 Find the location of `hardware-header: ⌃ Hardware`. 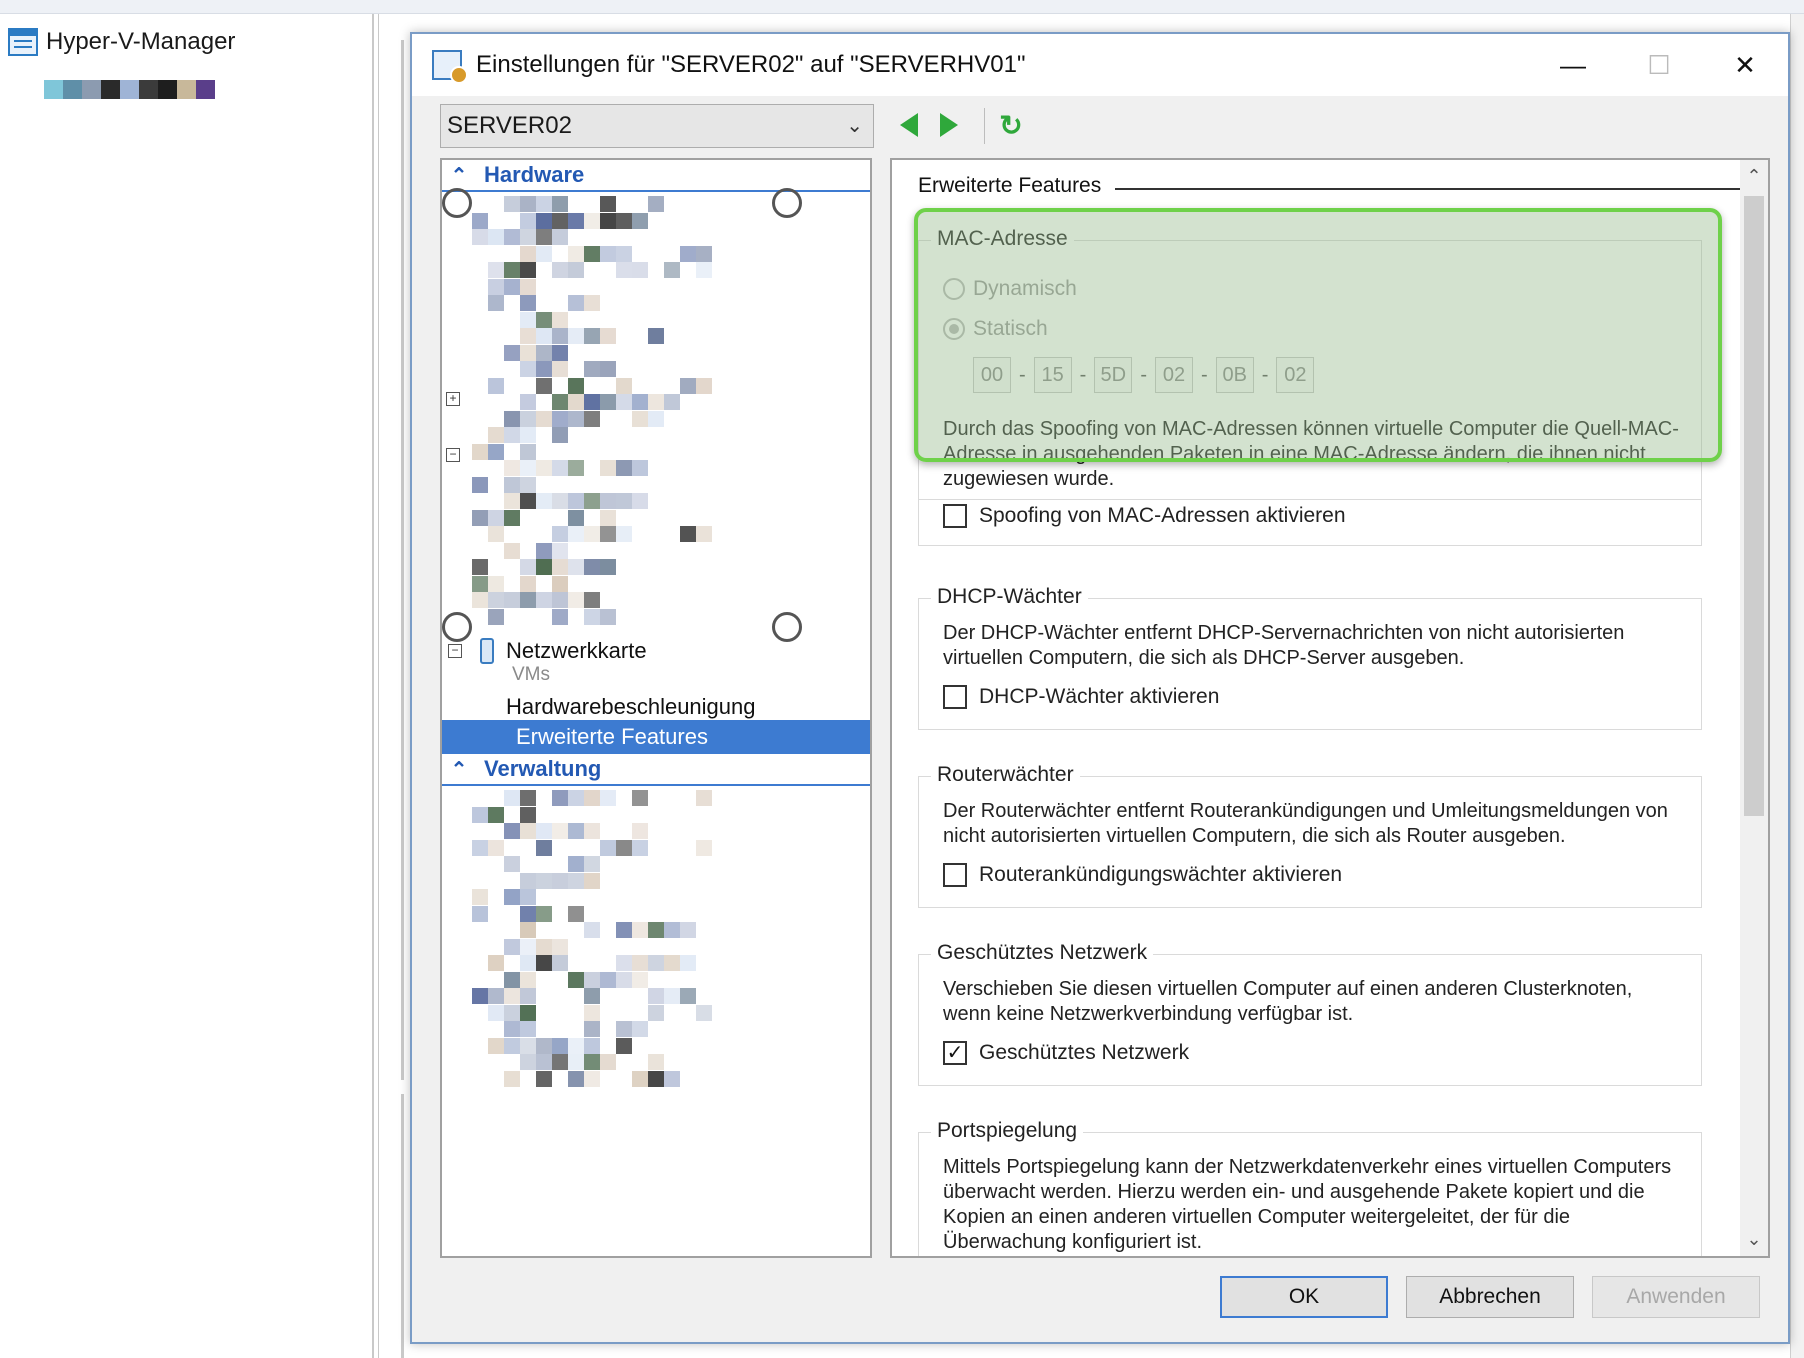

hardware-header: ⌃ Hardware is located at coordinates (656, 176).